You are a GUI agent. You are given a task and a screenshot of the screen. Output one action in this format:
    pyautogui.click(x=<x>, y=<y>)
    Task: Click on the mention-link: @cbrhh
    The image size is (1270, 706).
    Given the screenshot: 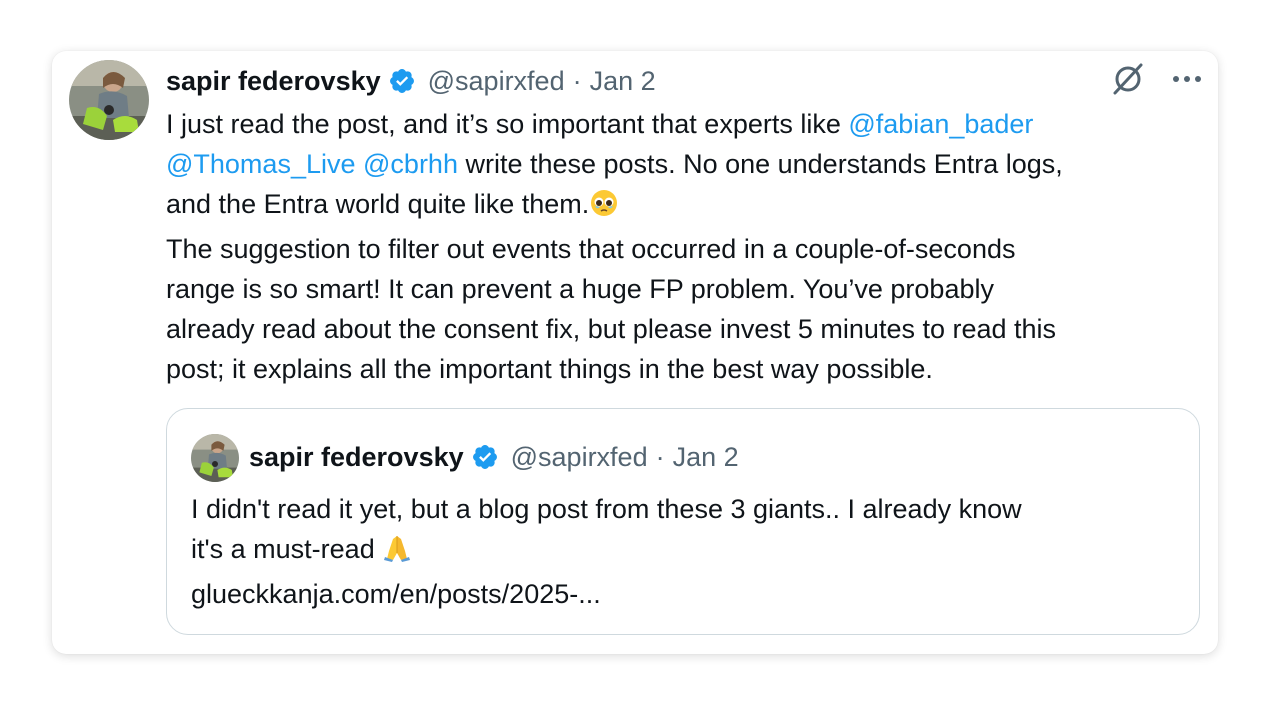 What is the action you would take?
    pyautogui.click(x=410, y=164)
    